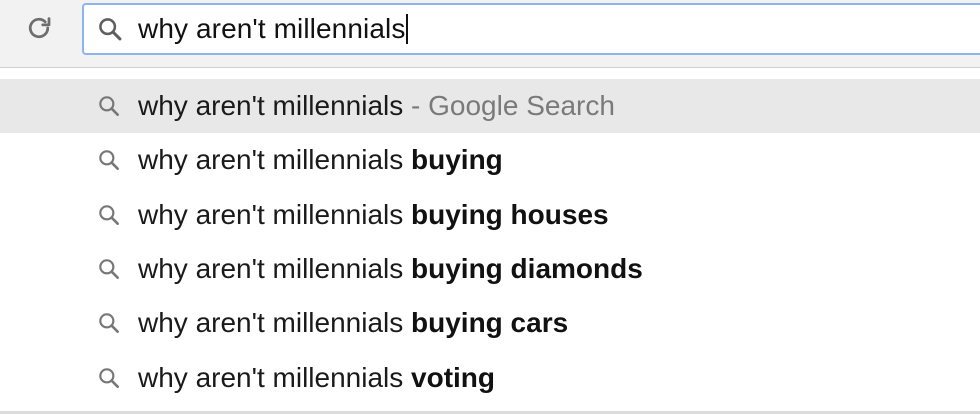  What do you see at coordinates (453, 377) in the screenshot?
I see `suggestion-completion: voting` at bounding box center [453, 377].